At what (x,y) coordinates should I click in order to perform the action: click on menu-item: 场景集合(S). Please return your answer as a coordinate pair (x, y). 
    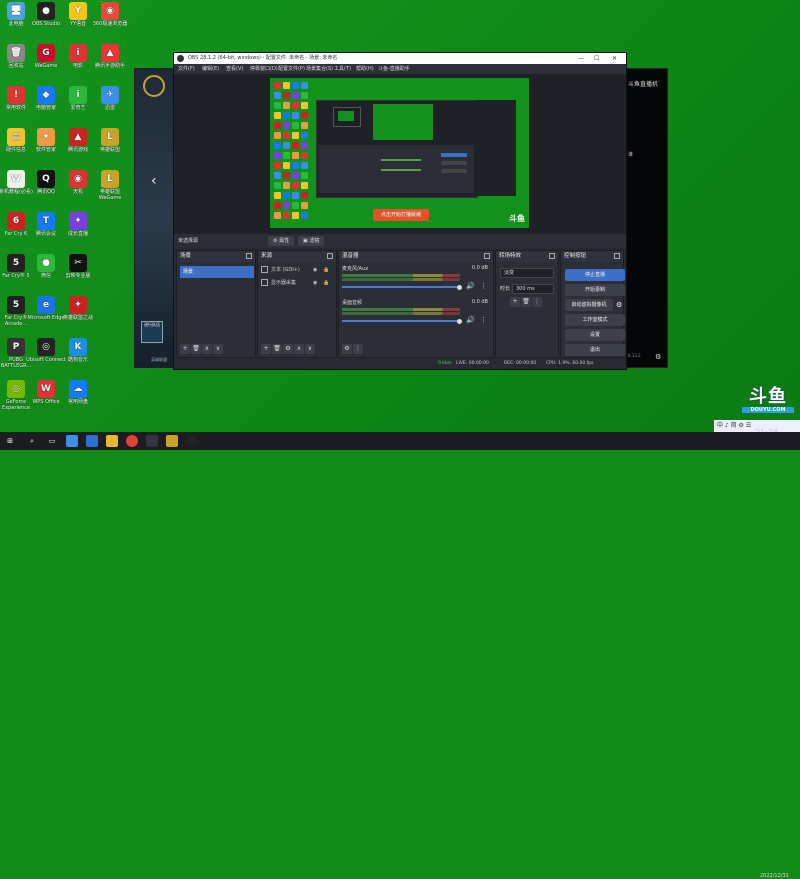
    Looking at the image, I should click on (319, 69).